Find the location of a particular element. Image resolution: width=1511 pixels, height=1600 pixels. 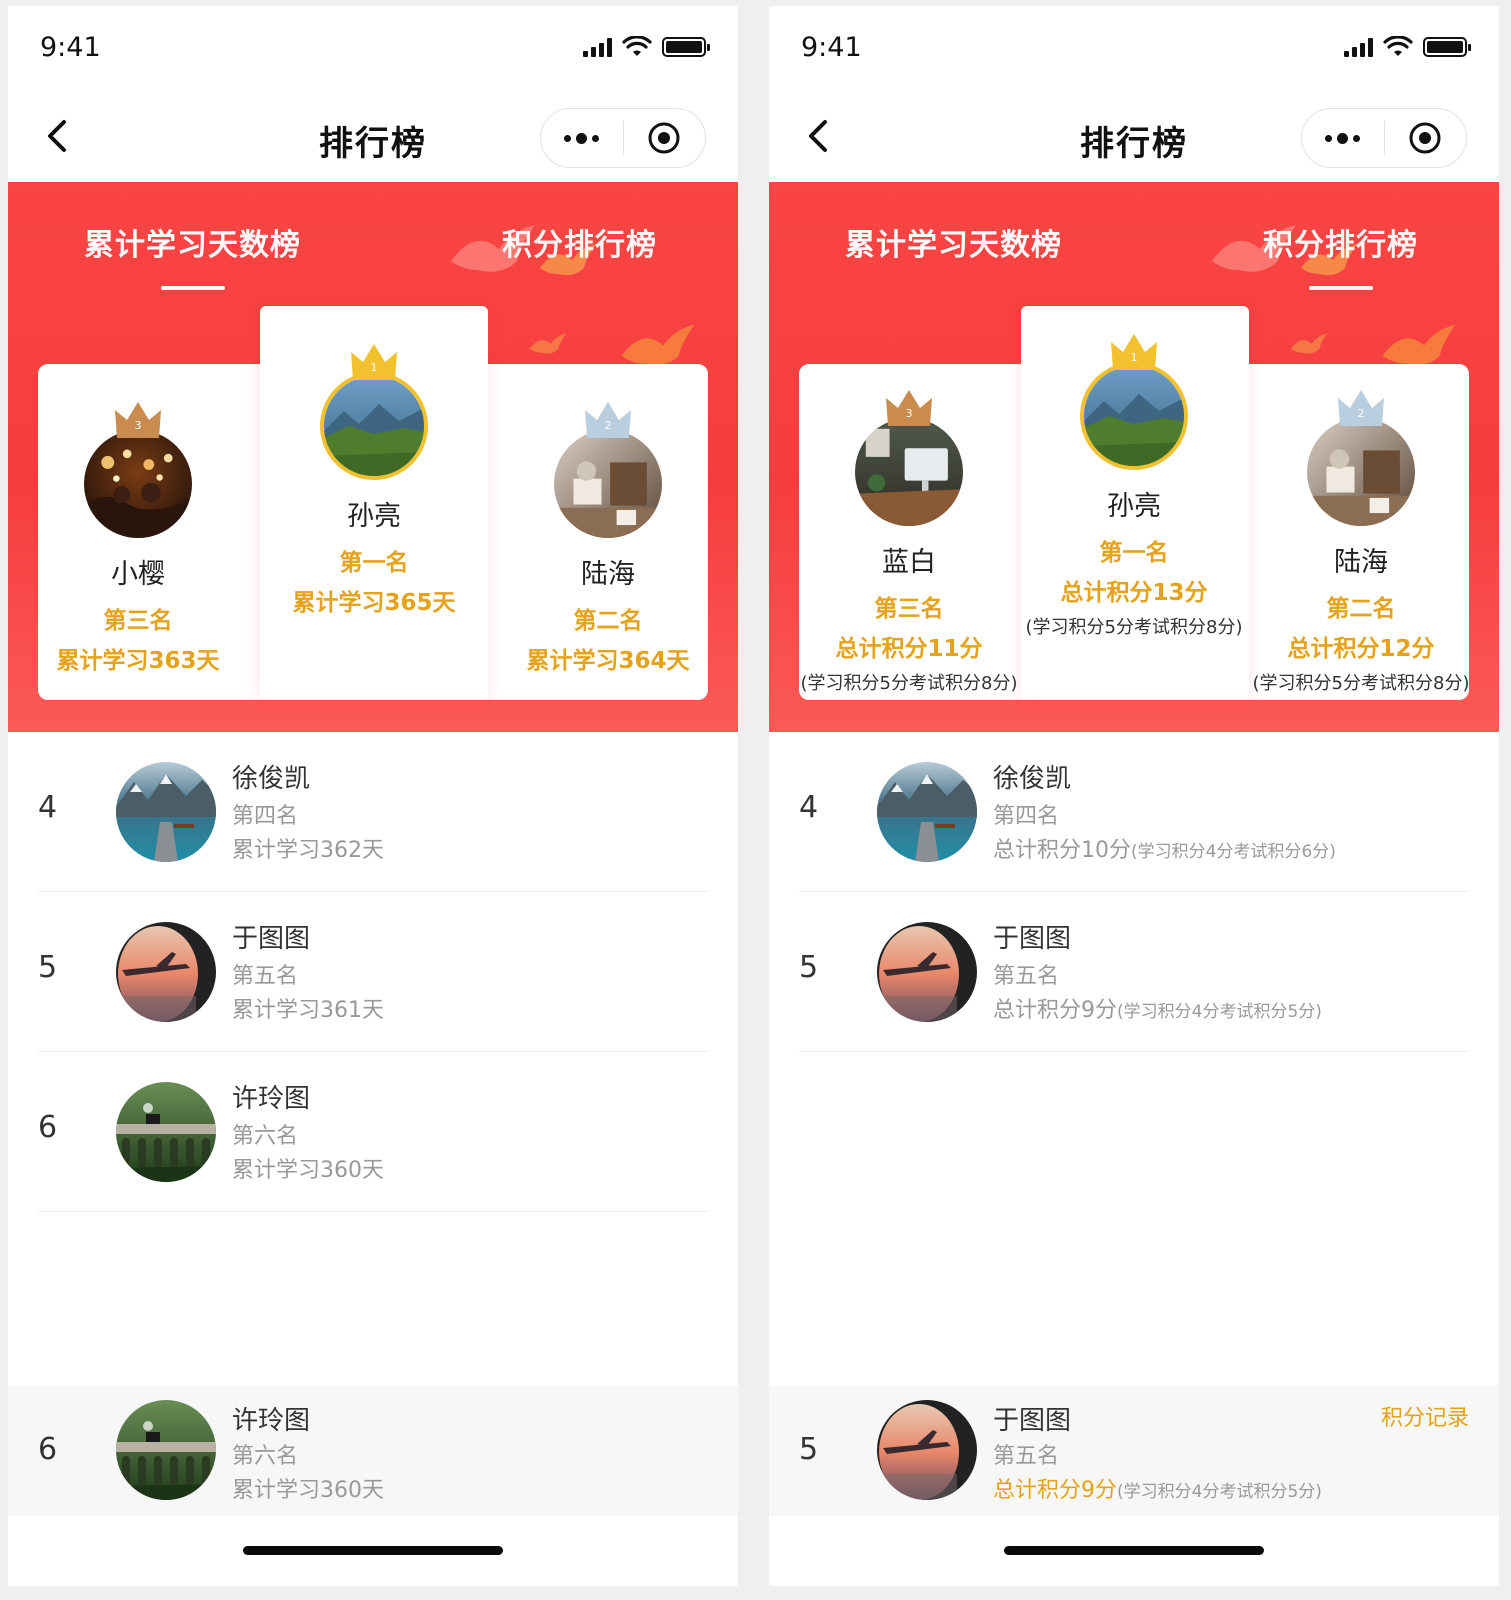

list-item: 4 徐俊凯 第四名 总计积分10分(学习积分4分考试积分6分) is located at coordinates (1134, 812).